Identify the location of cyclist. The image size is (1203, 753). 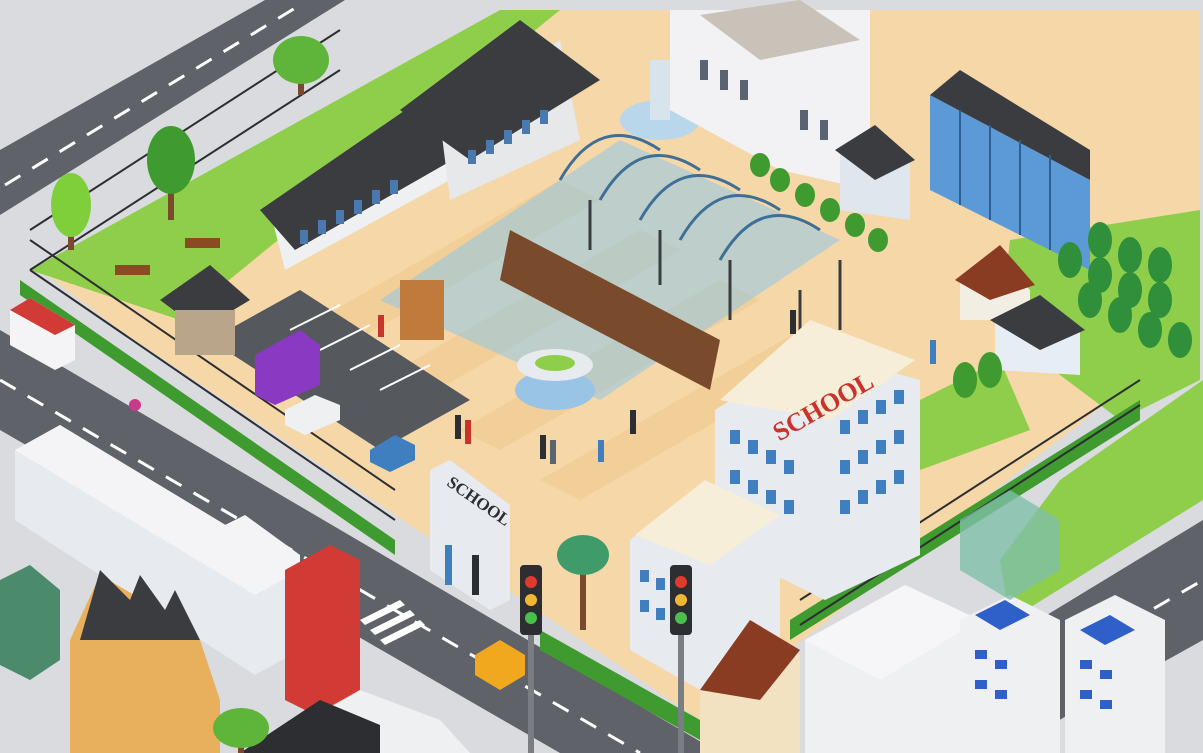
(135, 405).